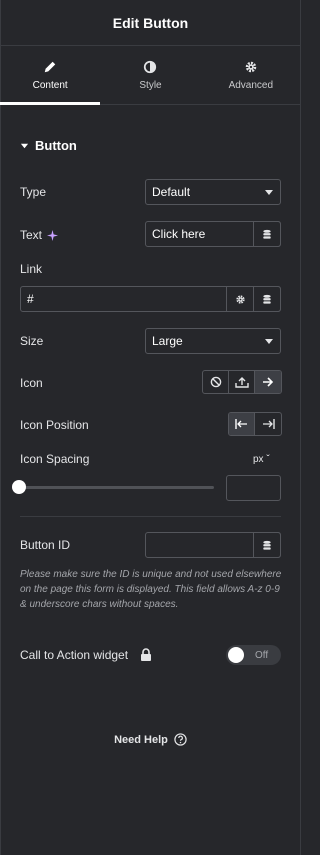 This screenshot has height=855, width=320. I want to click on ban-icon, so click(215, 382).